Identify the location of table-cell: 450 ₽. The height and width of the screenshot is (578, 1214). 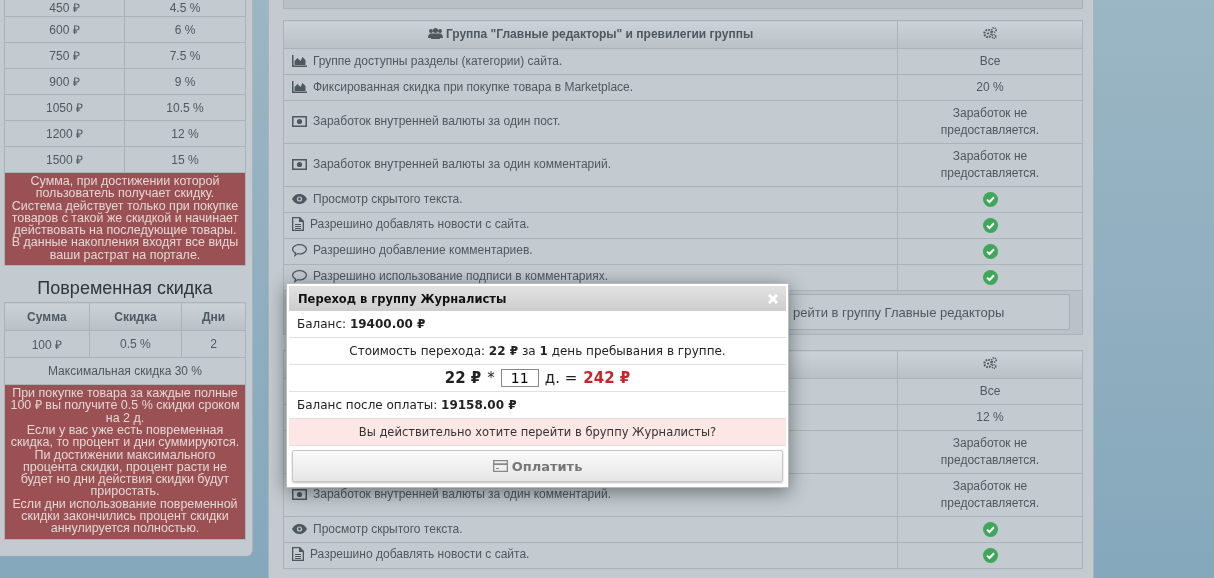
(64, 8).